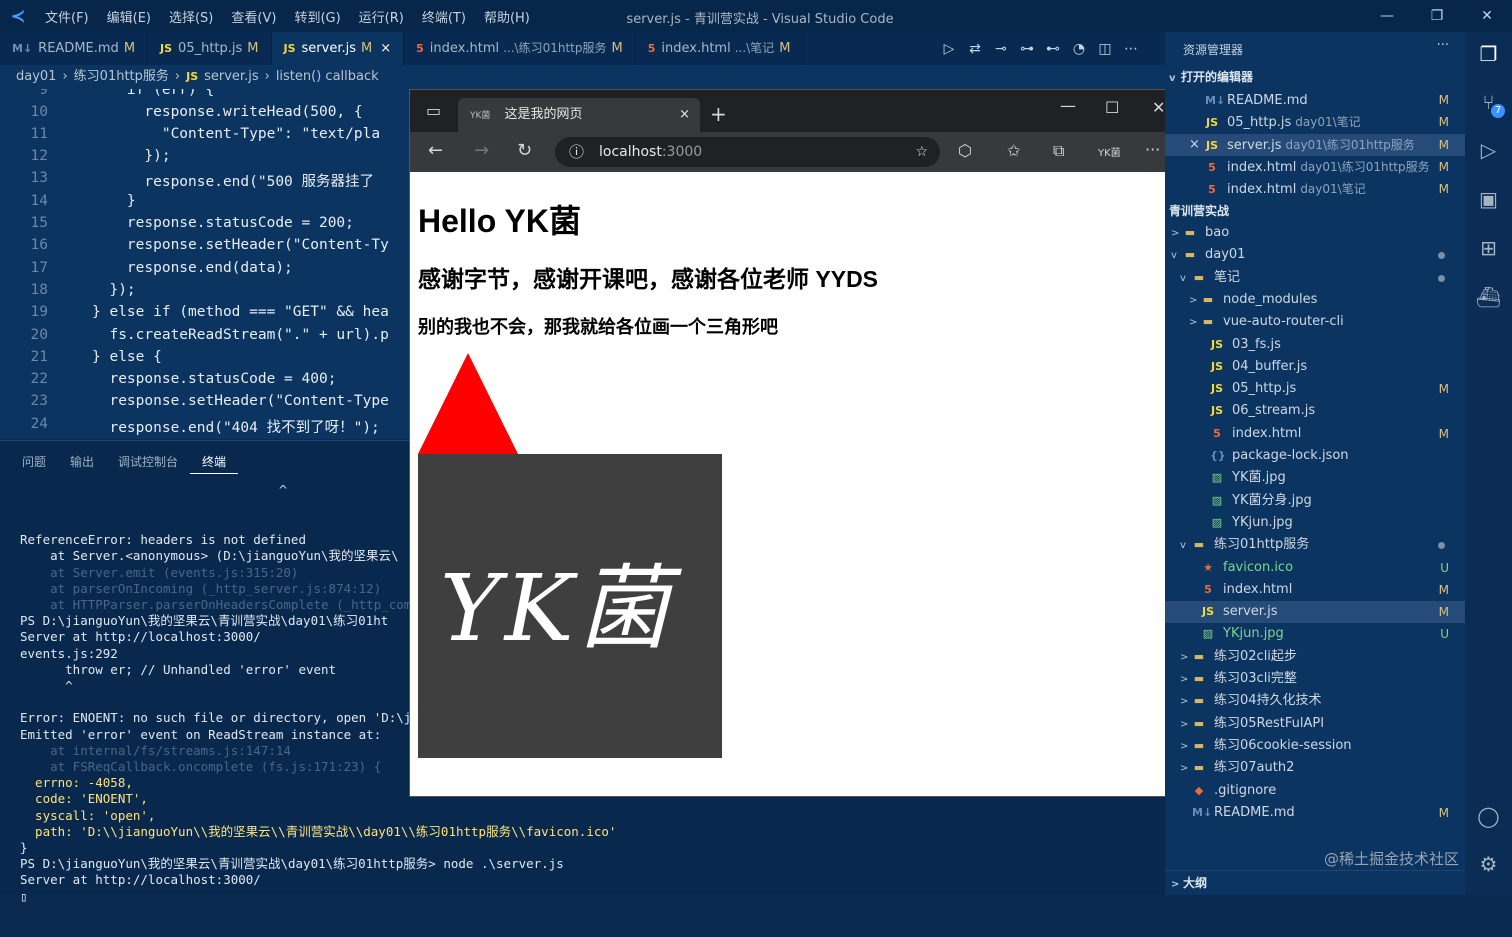  I want to click on file-item: M↓ README.md M, so click(1315, 813).